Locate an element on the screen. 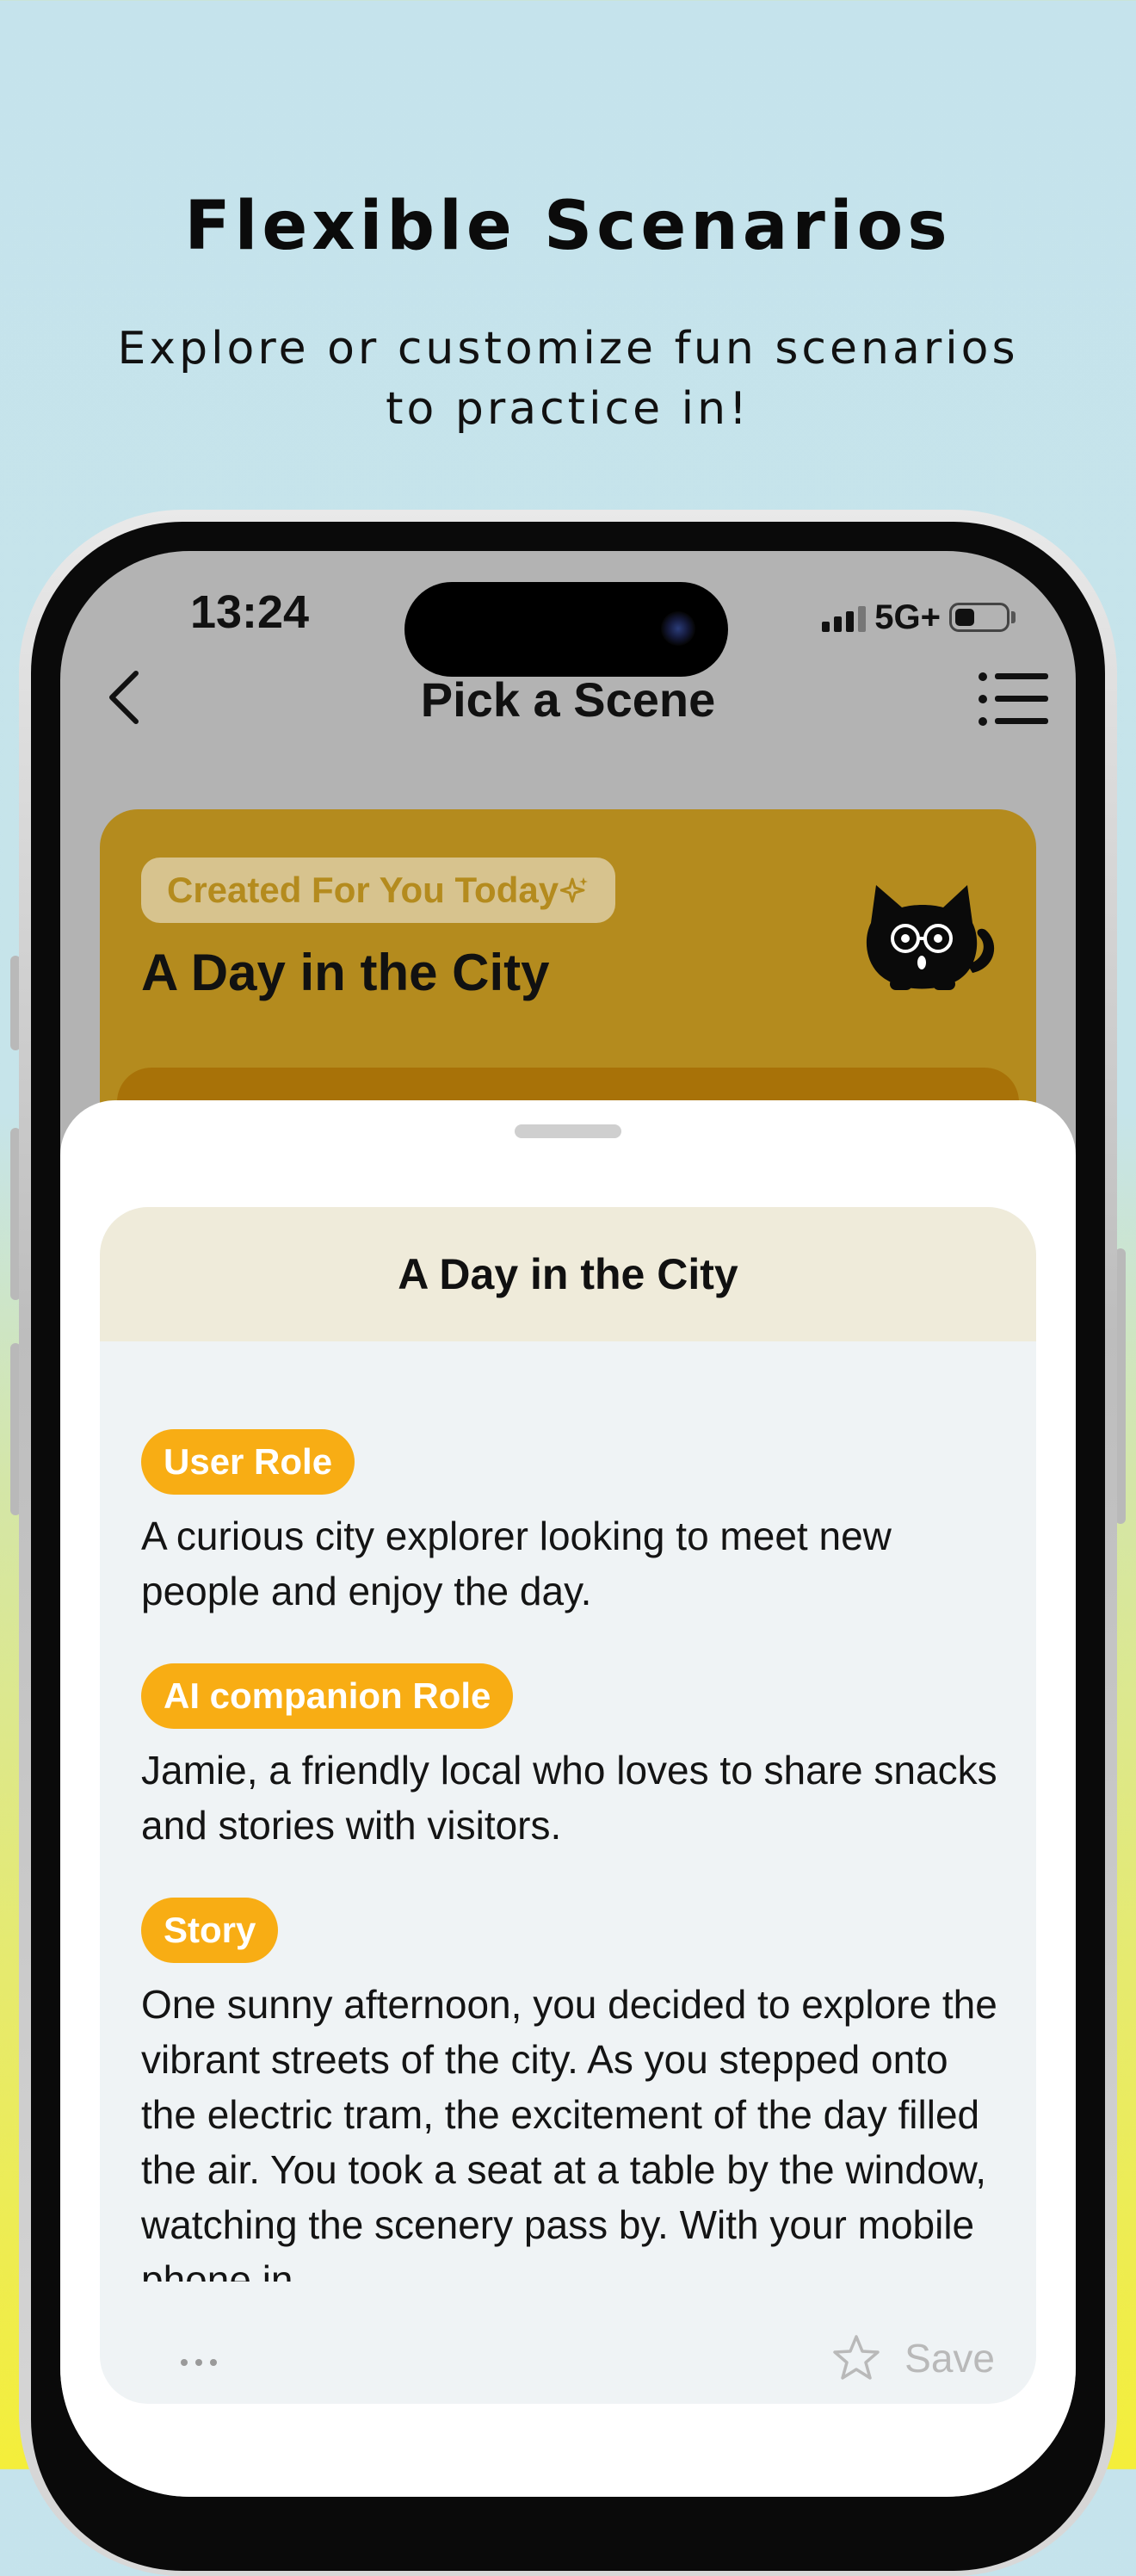  more-dots-icon is located at coordinates (199, 2362).